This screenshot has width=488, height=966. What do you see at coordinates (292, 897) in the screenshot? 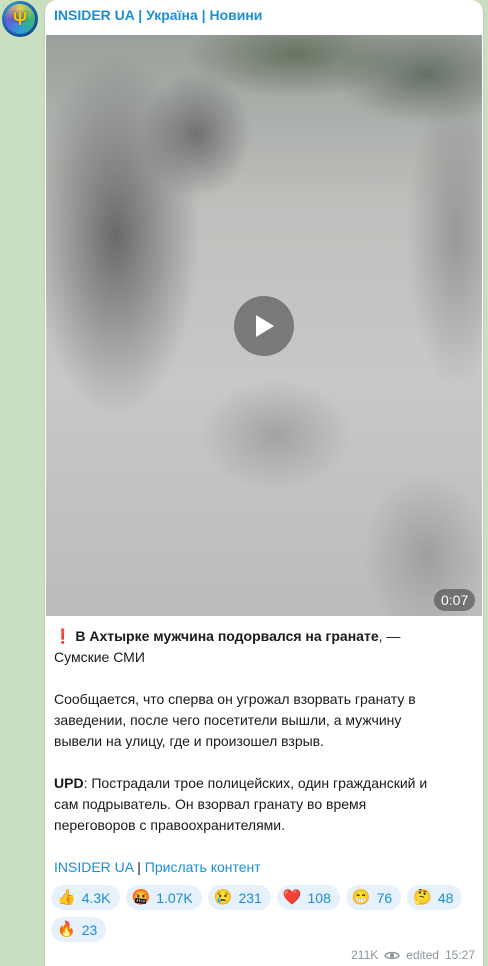
I see `heart-icon: ❤️` at bounding box center [292, 897].